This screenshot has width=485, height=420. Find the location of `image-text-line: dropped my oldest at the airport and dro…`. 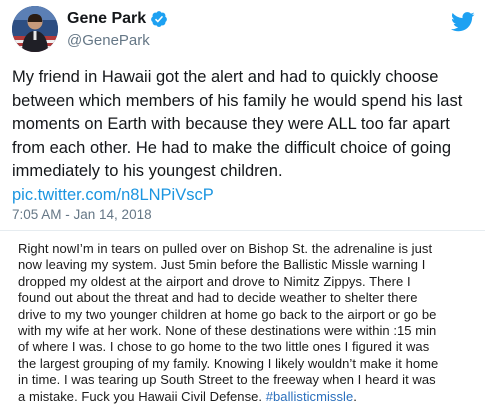

image-text-line: dropped my oldest at the airport and dro… is located at coordinates (214, 281).